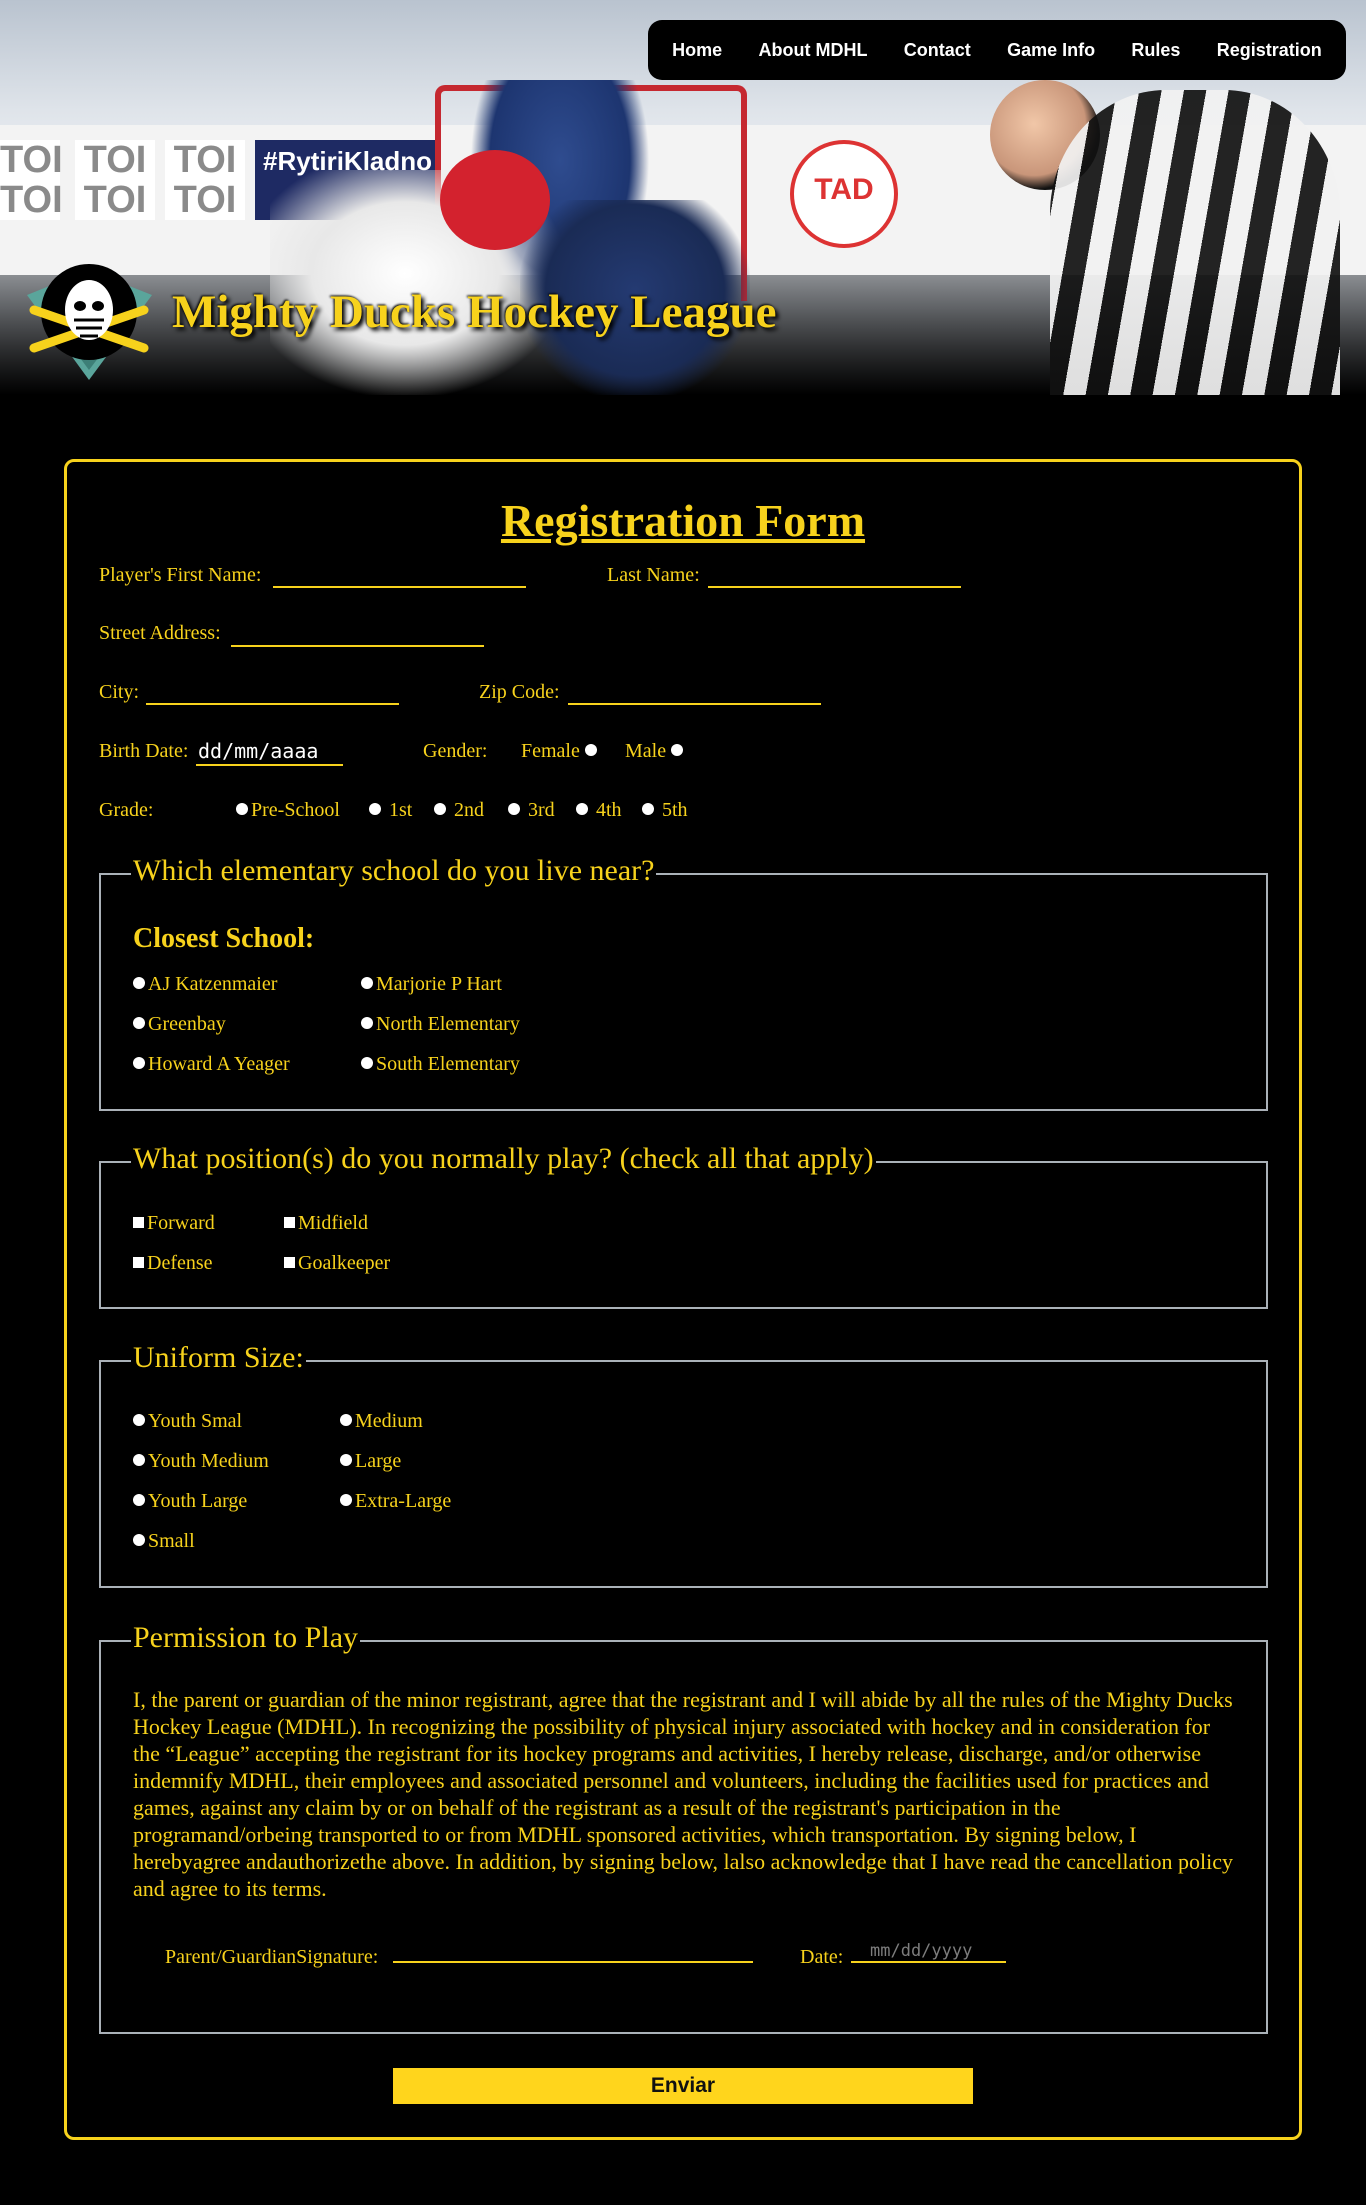 This screenshot has width=1366, height=2205. Describe the element at coordinates (937, 50) in the screenshot. I see `nav-contact: Contact` at that location.